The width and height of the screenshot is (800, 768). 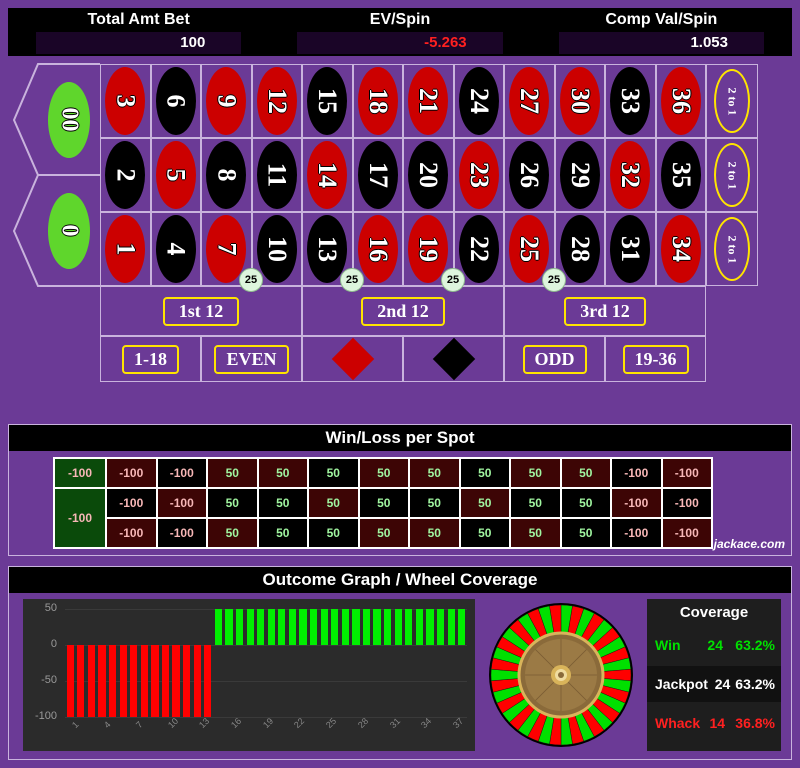 What do you see at coordinates (377, 249) in the screenshot?
I see `number-oval: 16` at bounding box center [377, 249].